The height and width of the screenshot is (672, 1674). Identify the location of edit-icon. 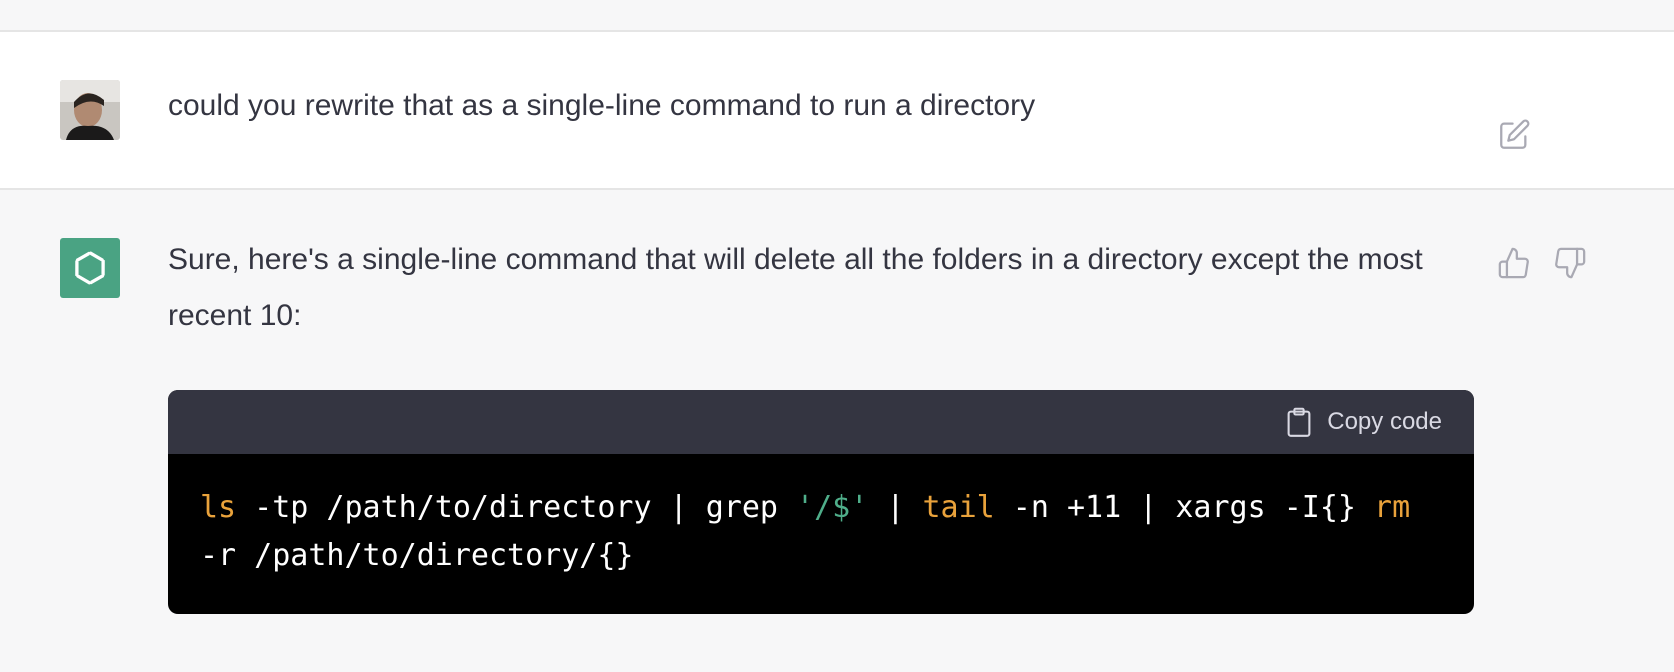
(1514, 135).